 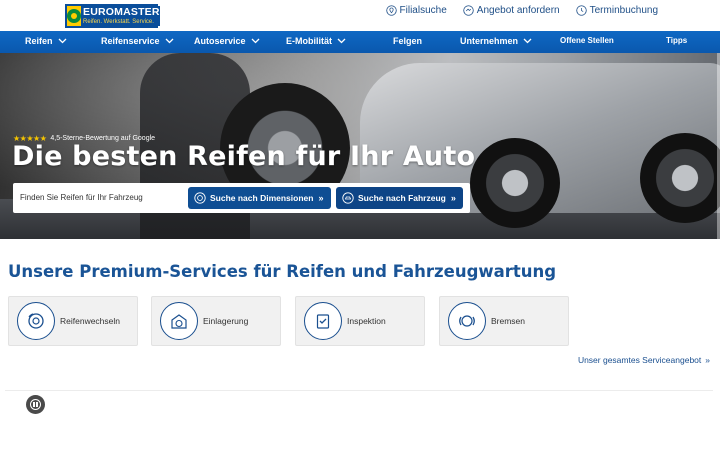 What do you see at coordinates (468, 10) in the screenshot?
I see `offer-icon` at bounding box center [468, 10].